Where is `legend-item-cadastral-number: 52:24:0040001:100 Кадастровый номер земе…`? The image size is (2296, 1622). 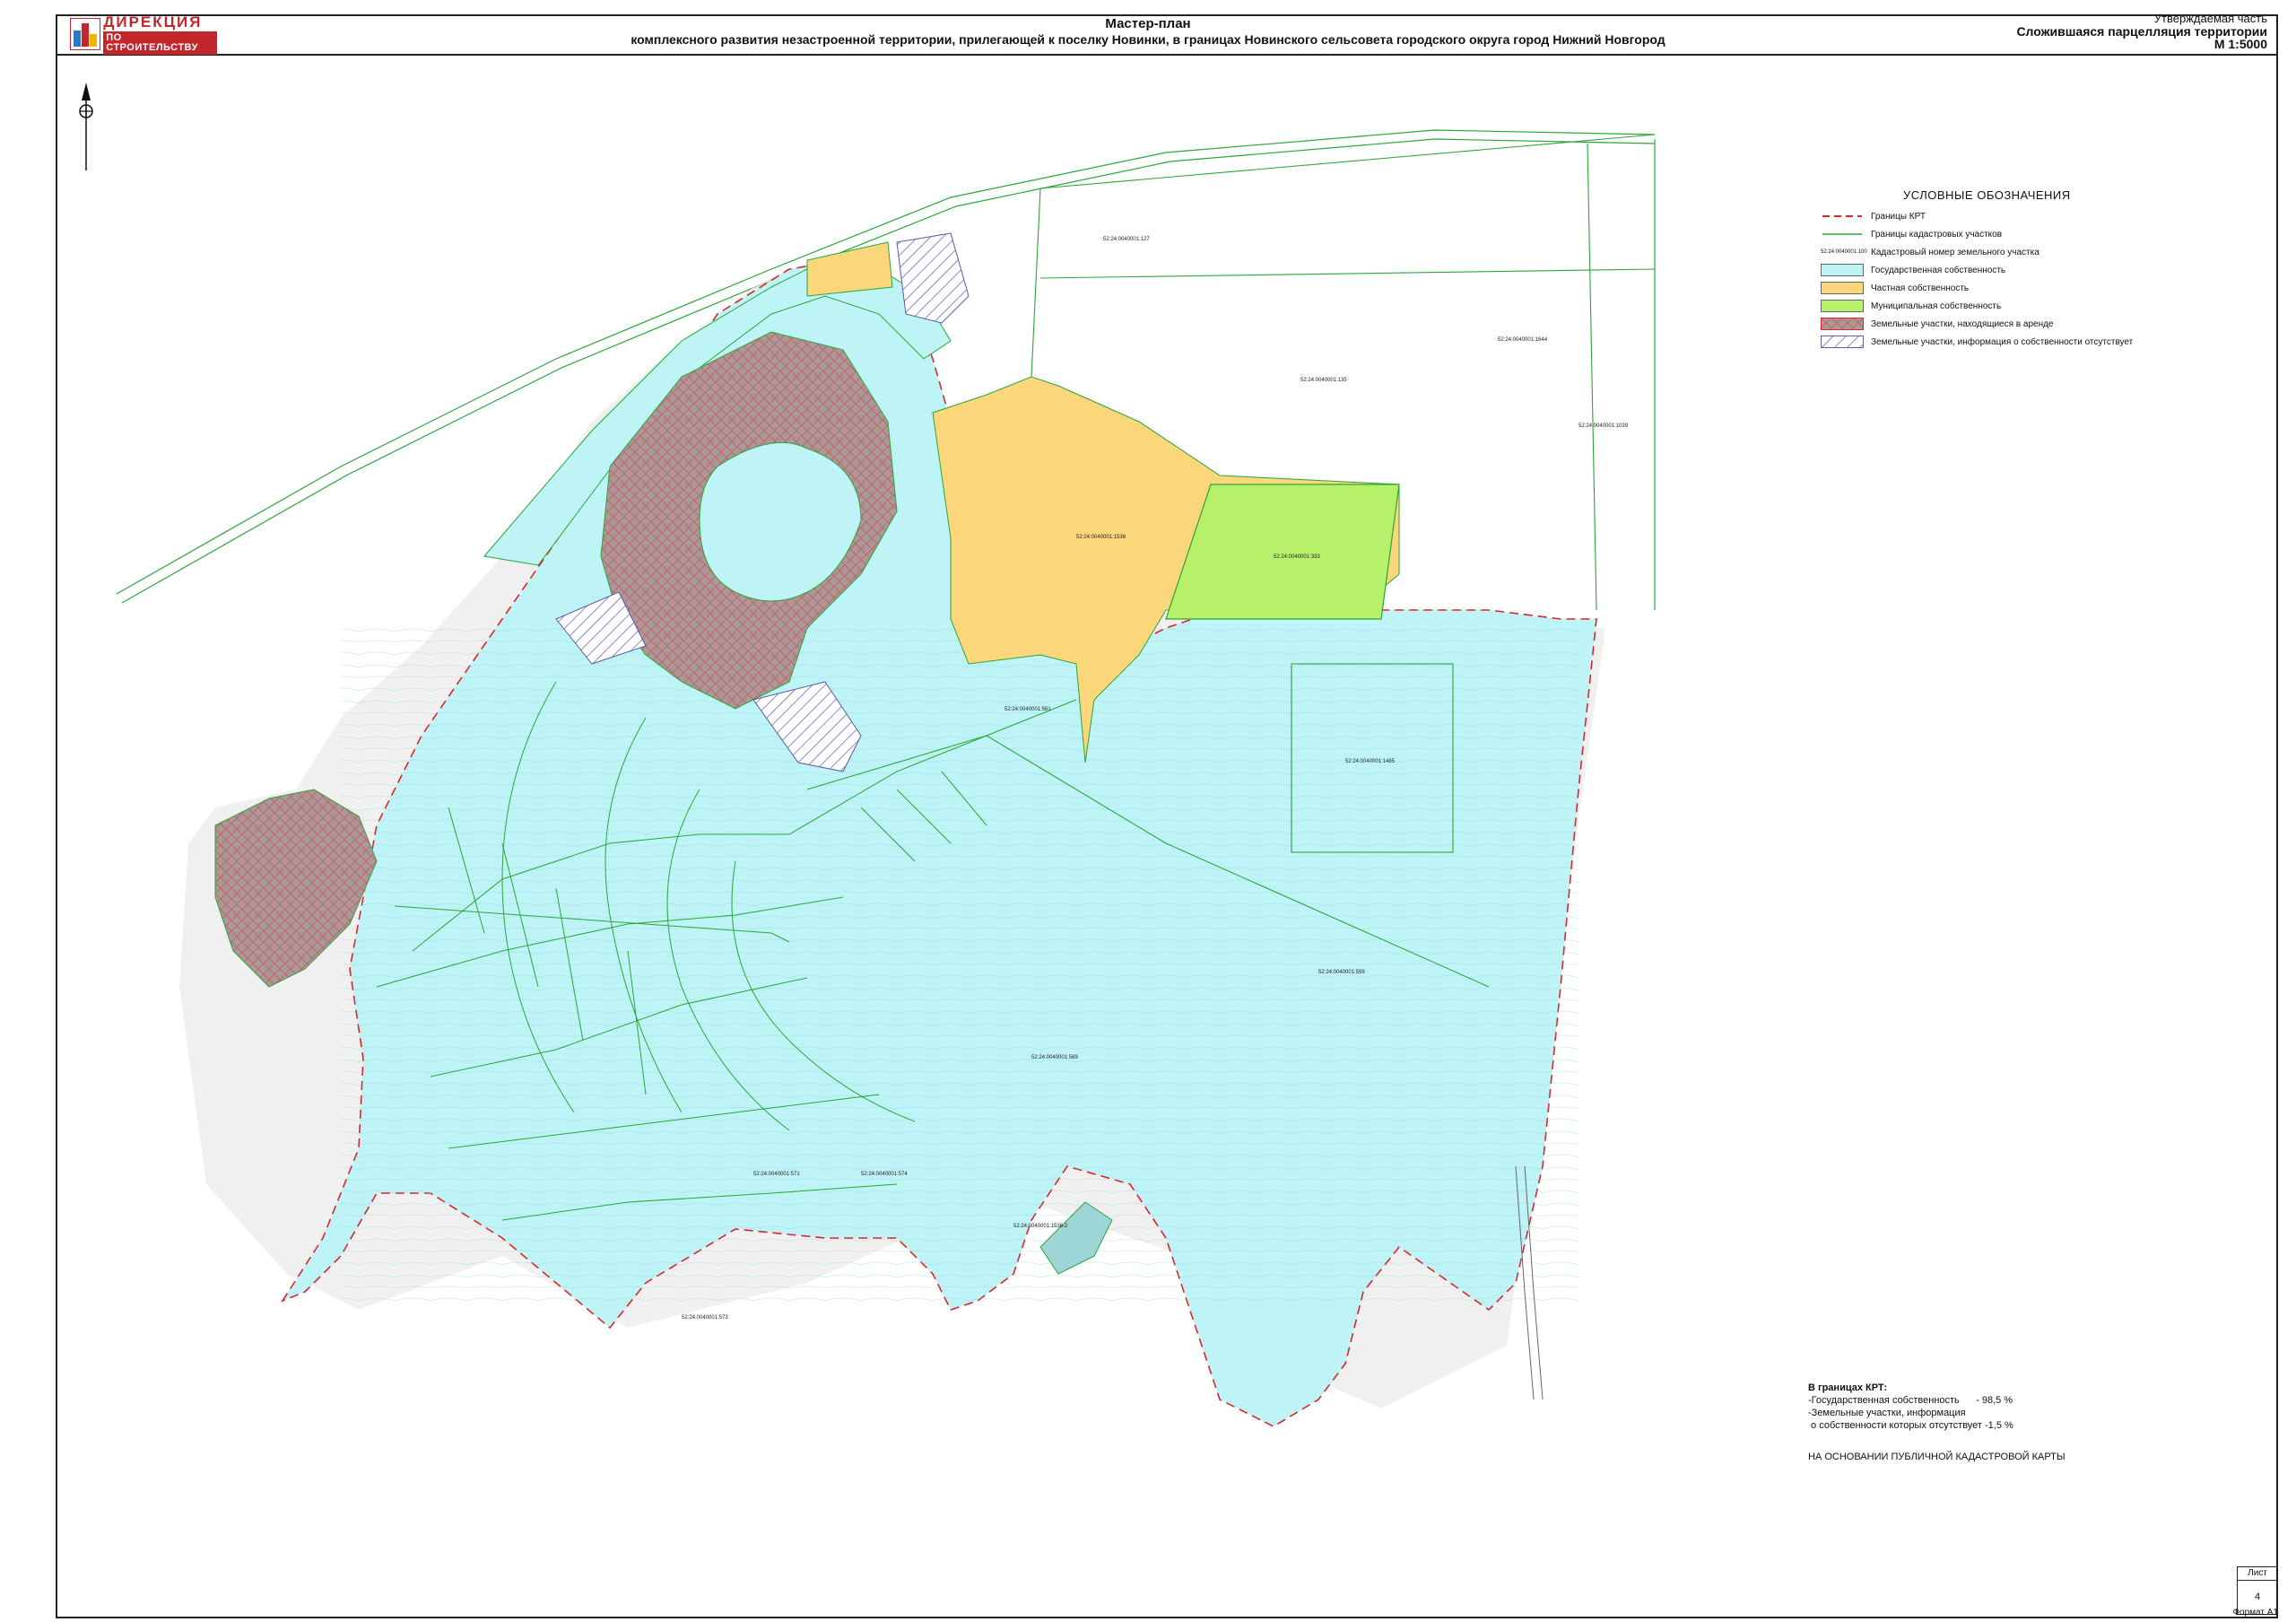 legend-item-cadastral-number: 52:24:0040001:100 Кадастровый номер земе… is located at coordinates (2009, 252).